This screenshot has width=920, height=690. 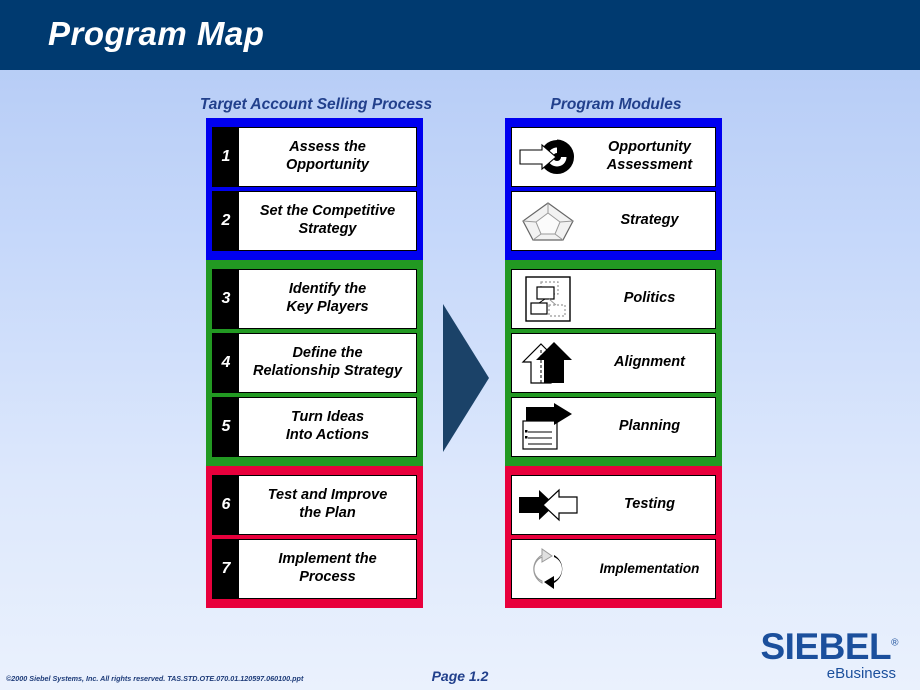 What do you see at coordinates (226, 427) in the screenshot?
I see `step-number: 5` at bounding box center [226, 427].